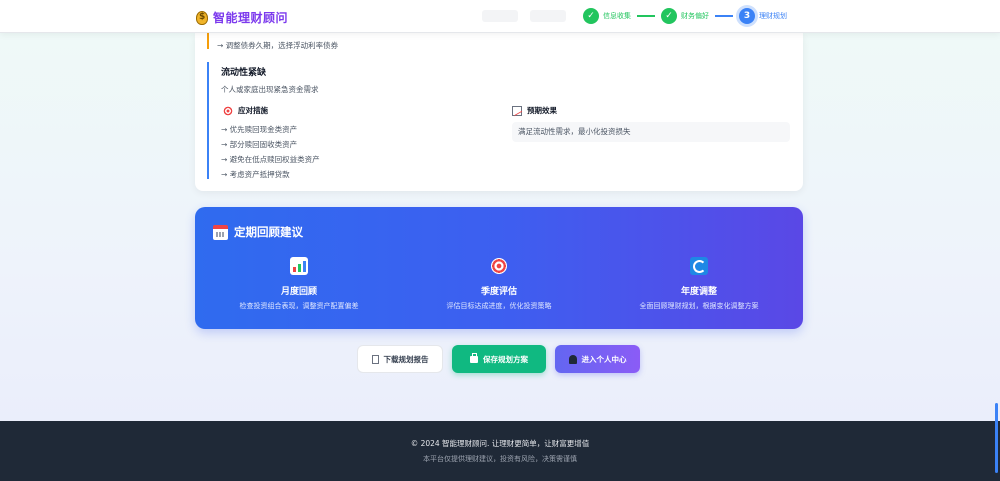 The height and width of the screenshot is (481, 1000). I want to click on action-buttons: 下载规划报告 保存规划方案 进入个人中心, so click(498, 359).